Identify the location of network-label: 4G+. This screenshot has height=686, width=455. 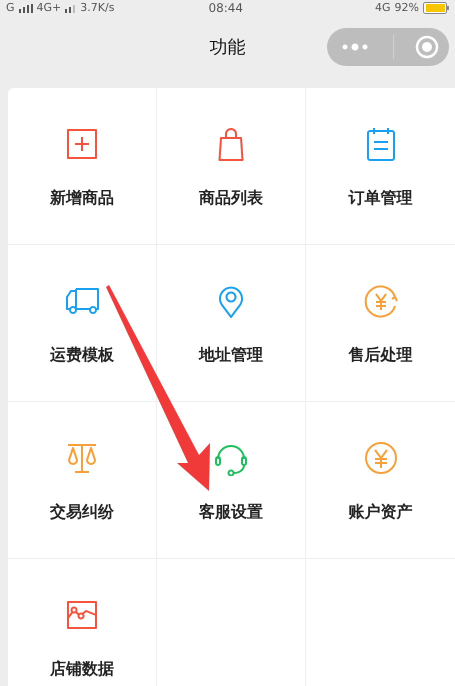
(49, 8).